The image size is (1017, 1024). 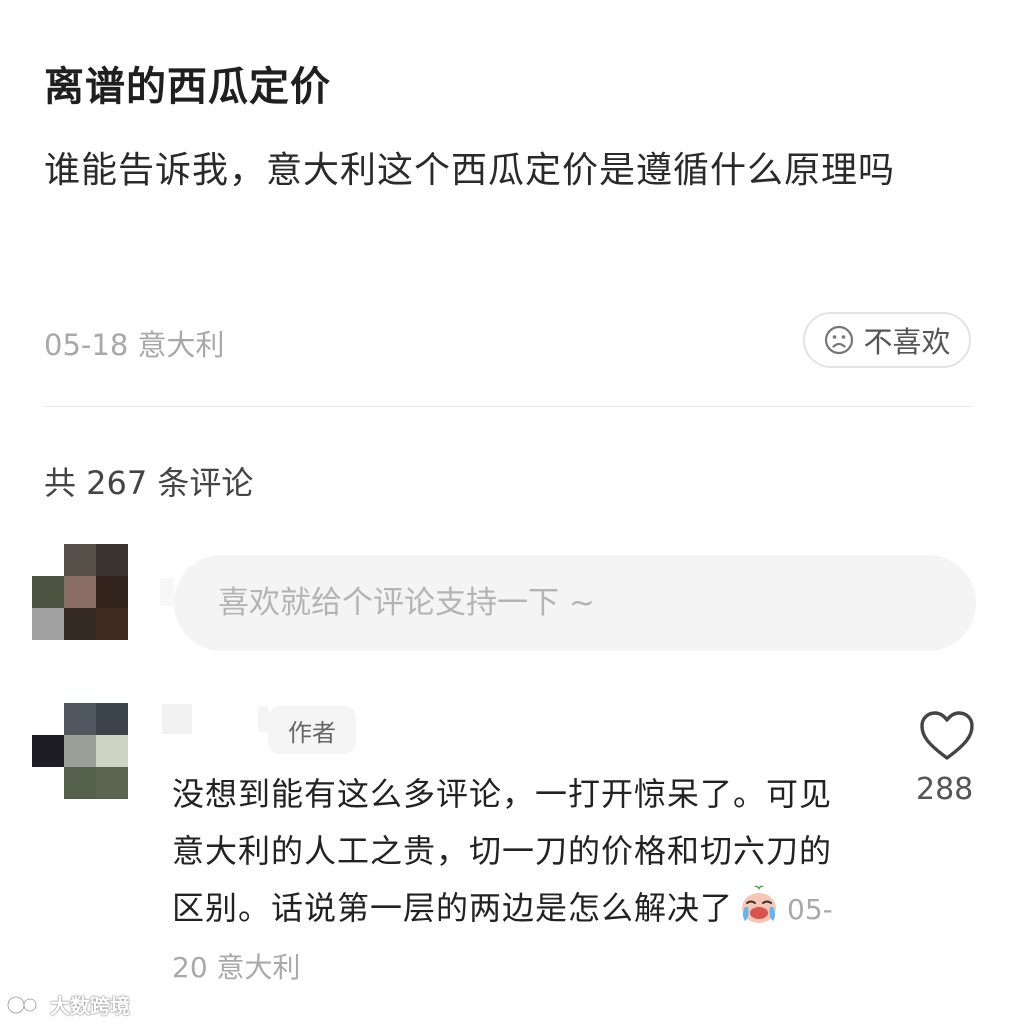 I want to click on like-count: 288, so click(x=945, y=789).